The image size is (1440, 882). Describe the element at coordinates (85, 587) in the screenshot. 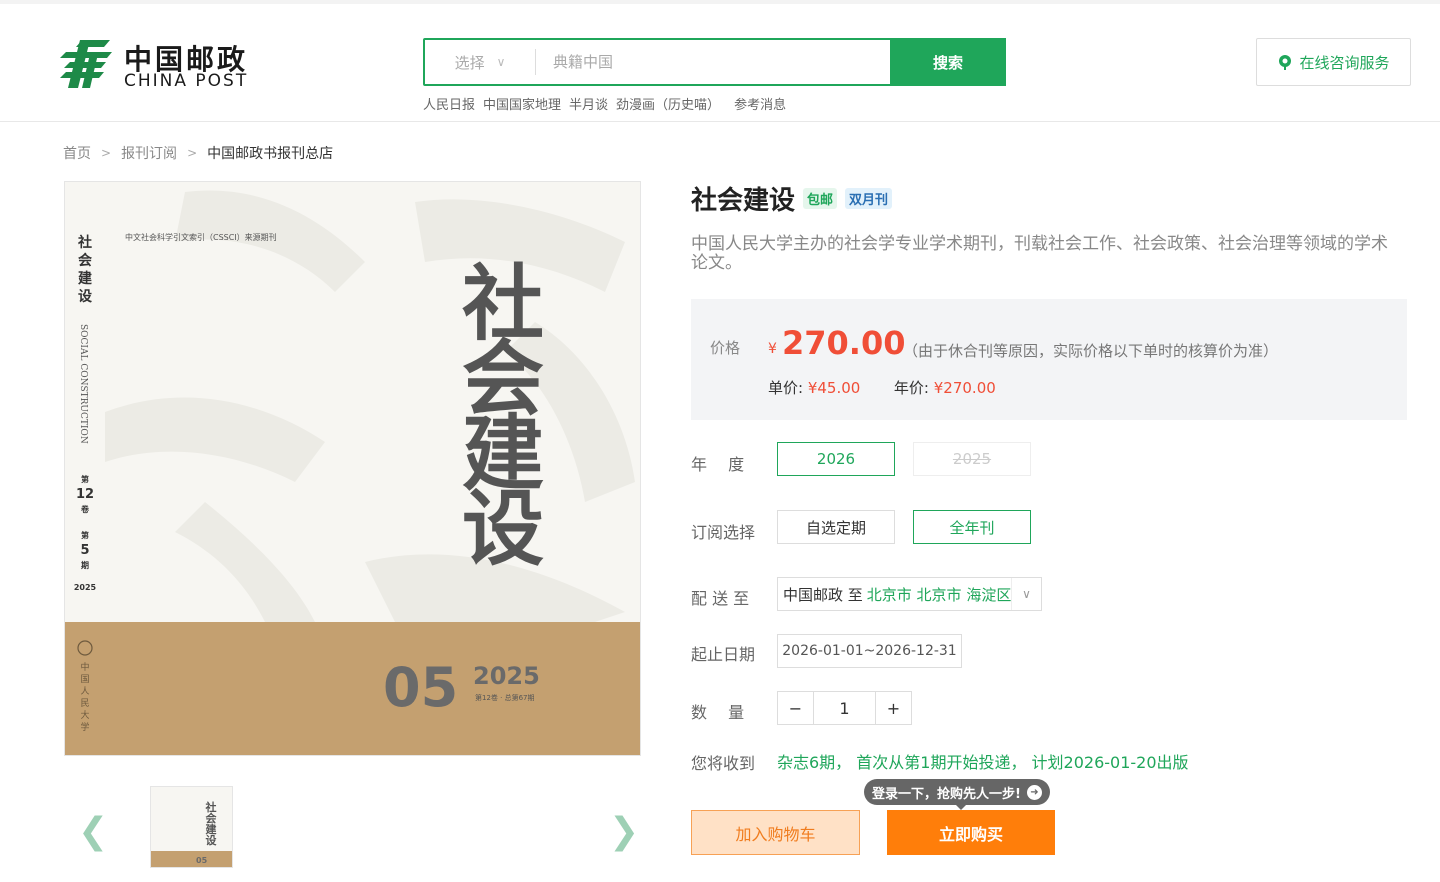

I see `cover-year: 2025` at that location.